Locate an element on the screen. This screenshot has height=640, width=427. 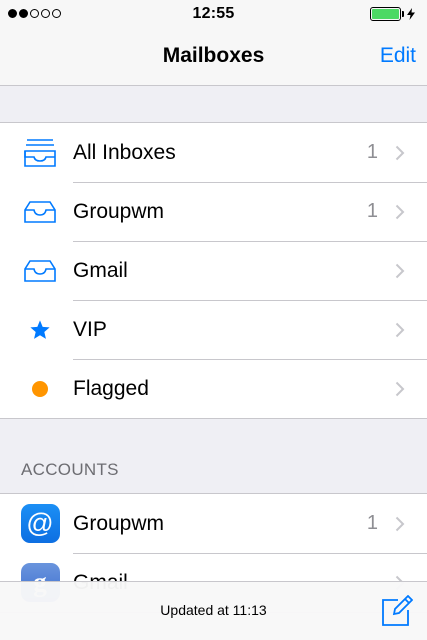
mailbox-label: All Inboxes is located at coordinates (124, 152).